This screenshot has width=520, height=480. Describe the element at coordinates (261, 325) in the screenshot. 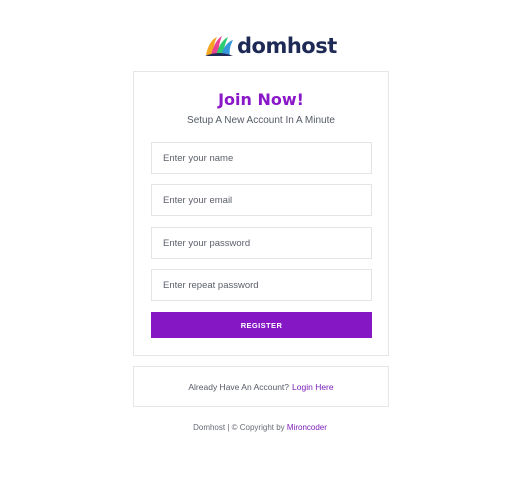

I see `register-button: REGISTER` at that location.